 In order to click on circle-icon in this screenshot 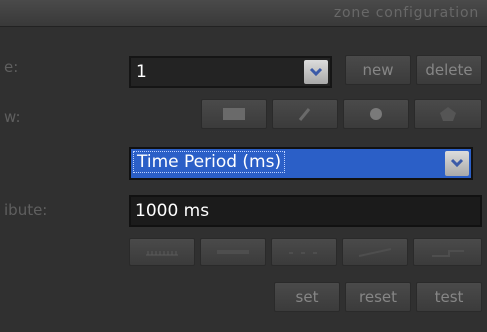, I will do `click(376, 114)`.